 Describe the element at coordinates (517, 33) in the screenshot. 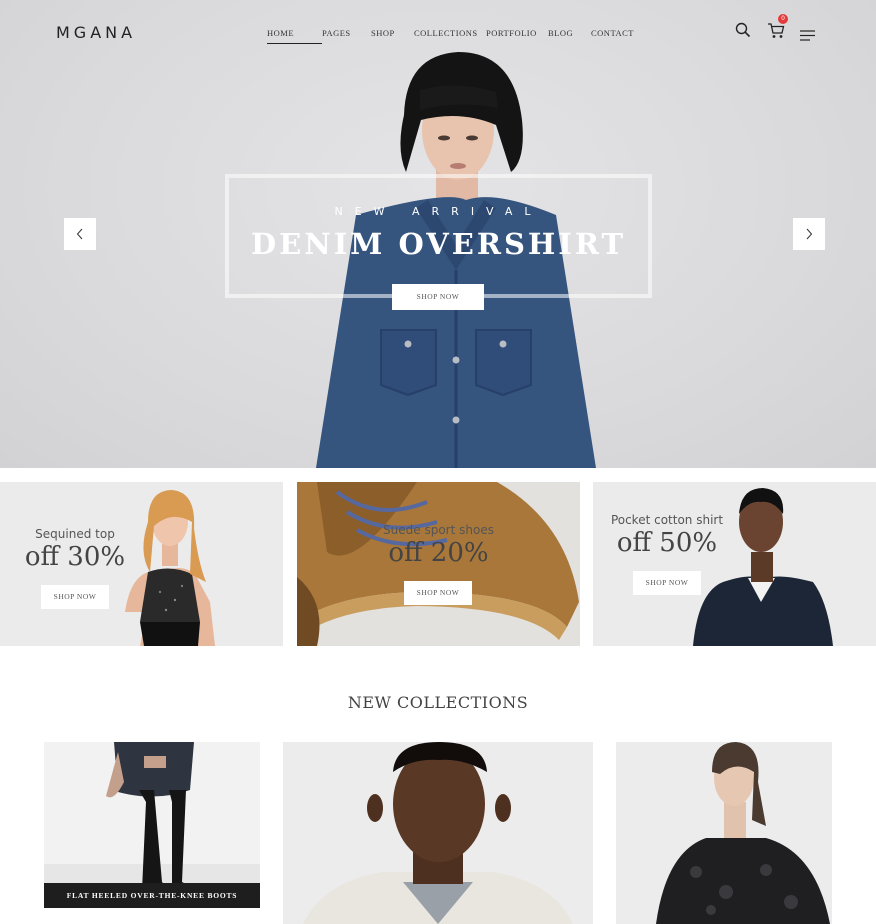

I see `nav-portfolio: PORTFOLIO` at that location.